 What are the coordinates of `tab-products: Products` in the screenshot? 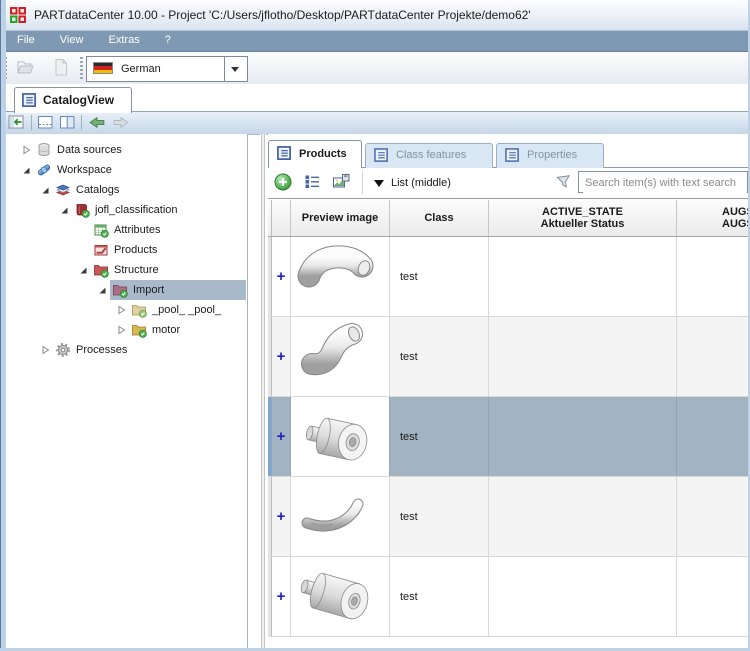 It's located at (315, 154).